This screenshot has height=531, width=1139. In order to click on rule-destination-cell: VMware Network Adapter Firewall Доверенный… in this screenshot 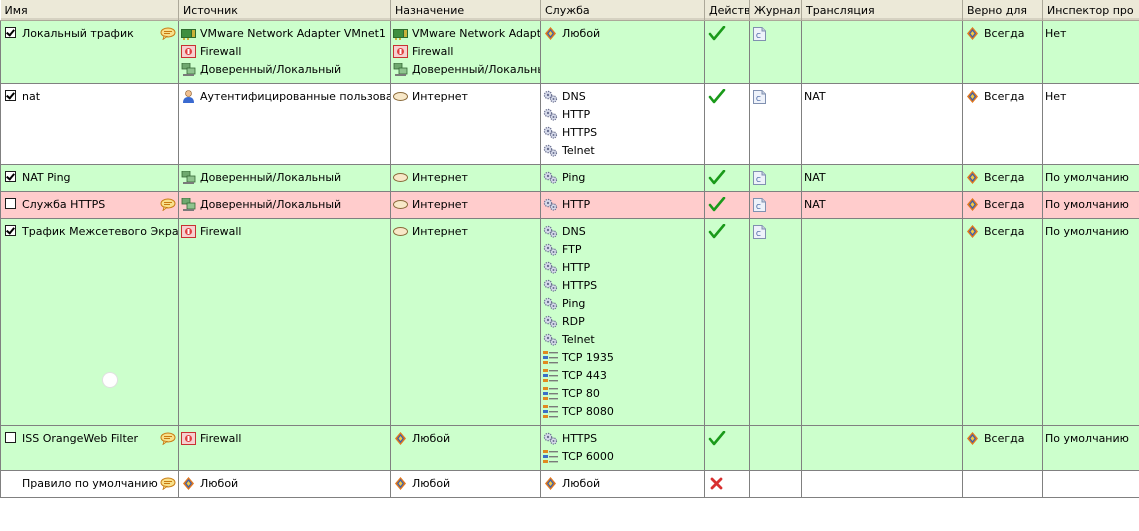, I will do `click(465, 52)`.